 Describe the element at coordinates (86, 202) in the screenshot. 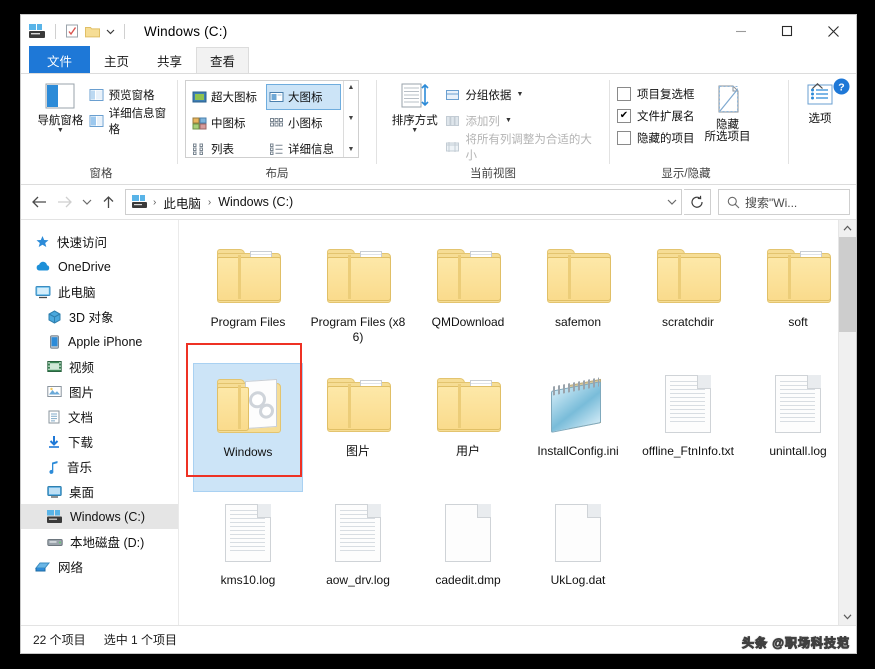

I see `recent-locations-button` at that location.